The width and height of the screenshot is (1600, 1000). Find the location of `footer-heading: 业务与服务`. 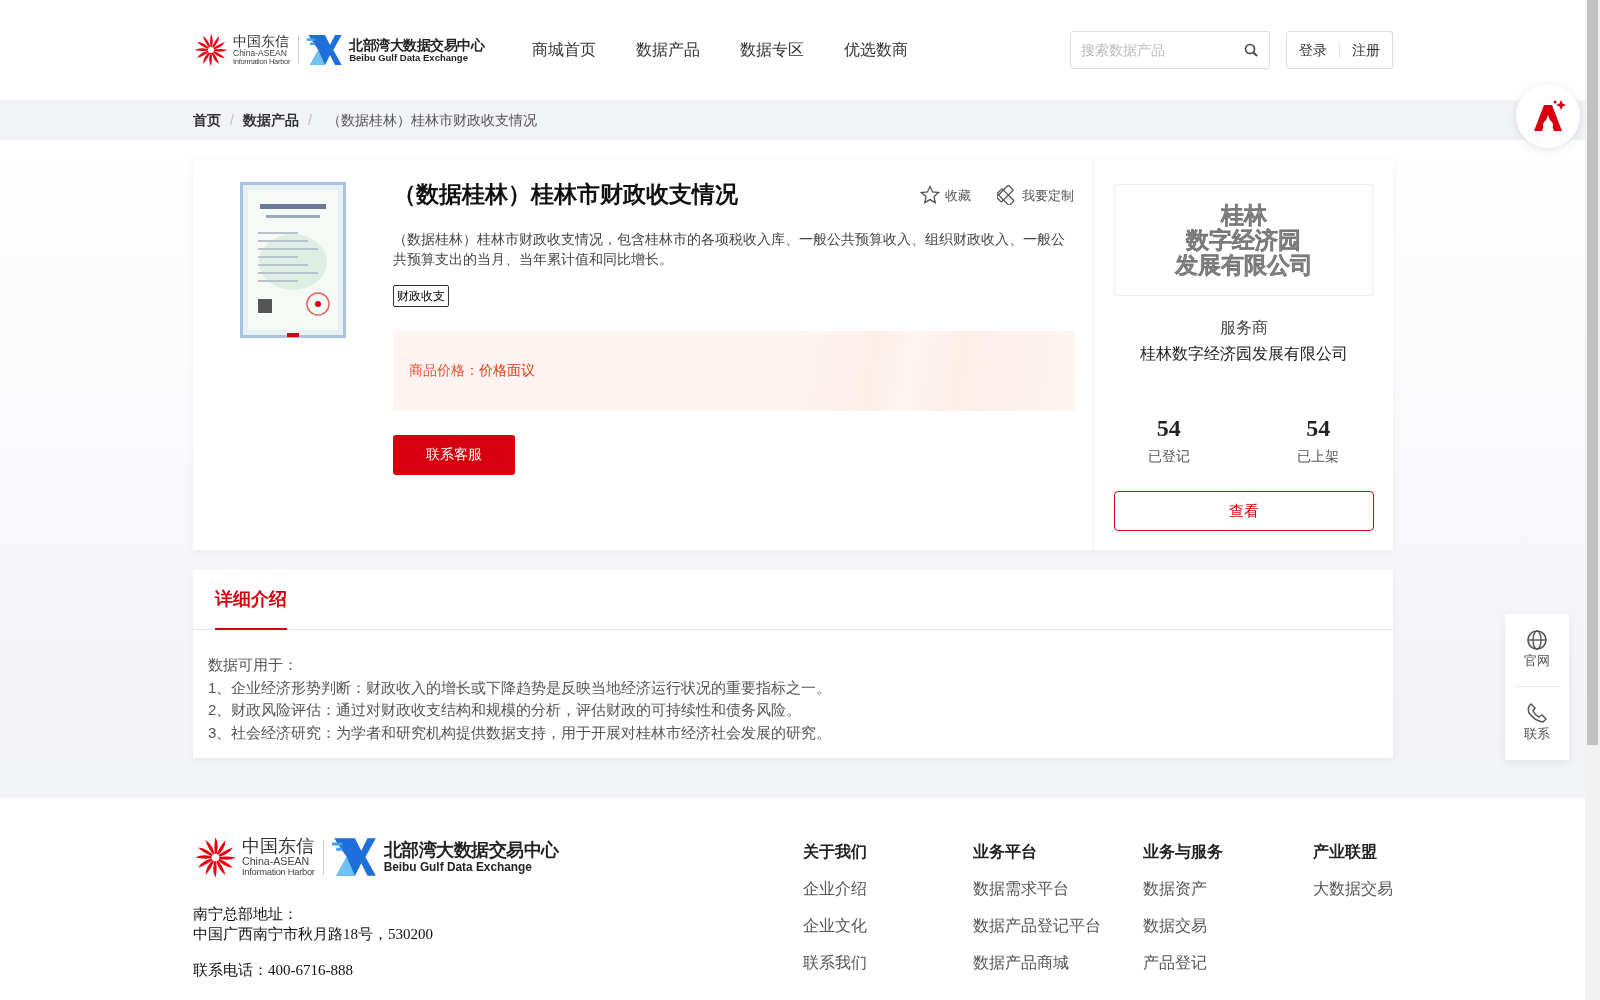

footer-heading: 业务与服务 is located at coordinates (1183, 852).